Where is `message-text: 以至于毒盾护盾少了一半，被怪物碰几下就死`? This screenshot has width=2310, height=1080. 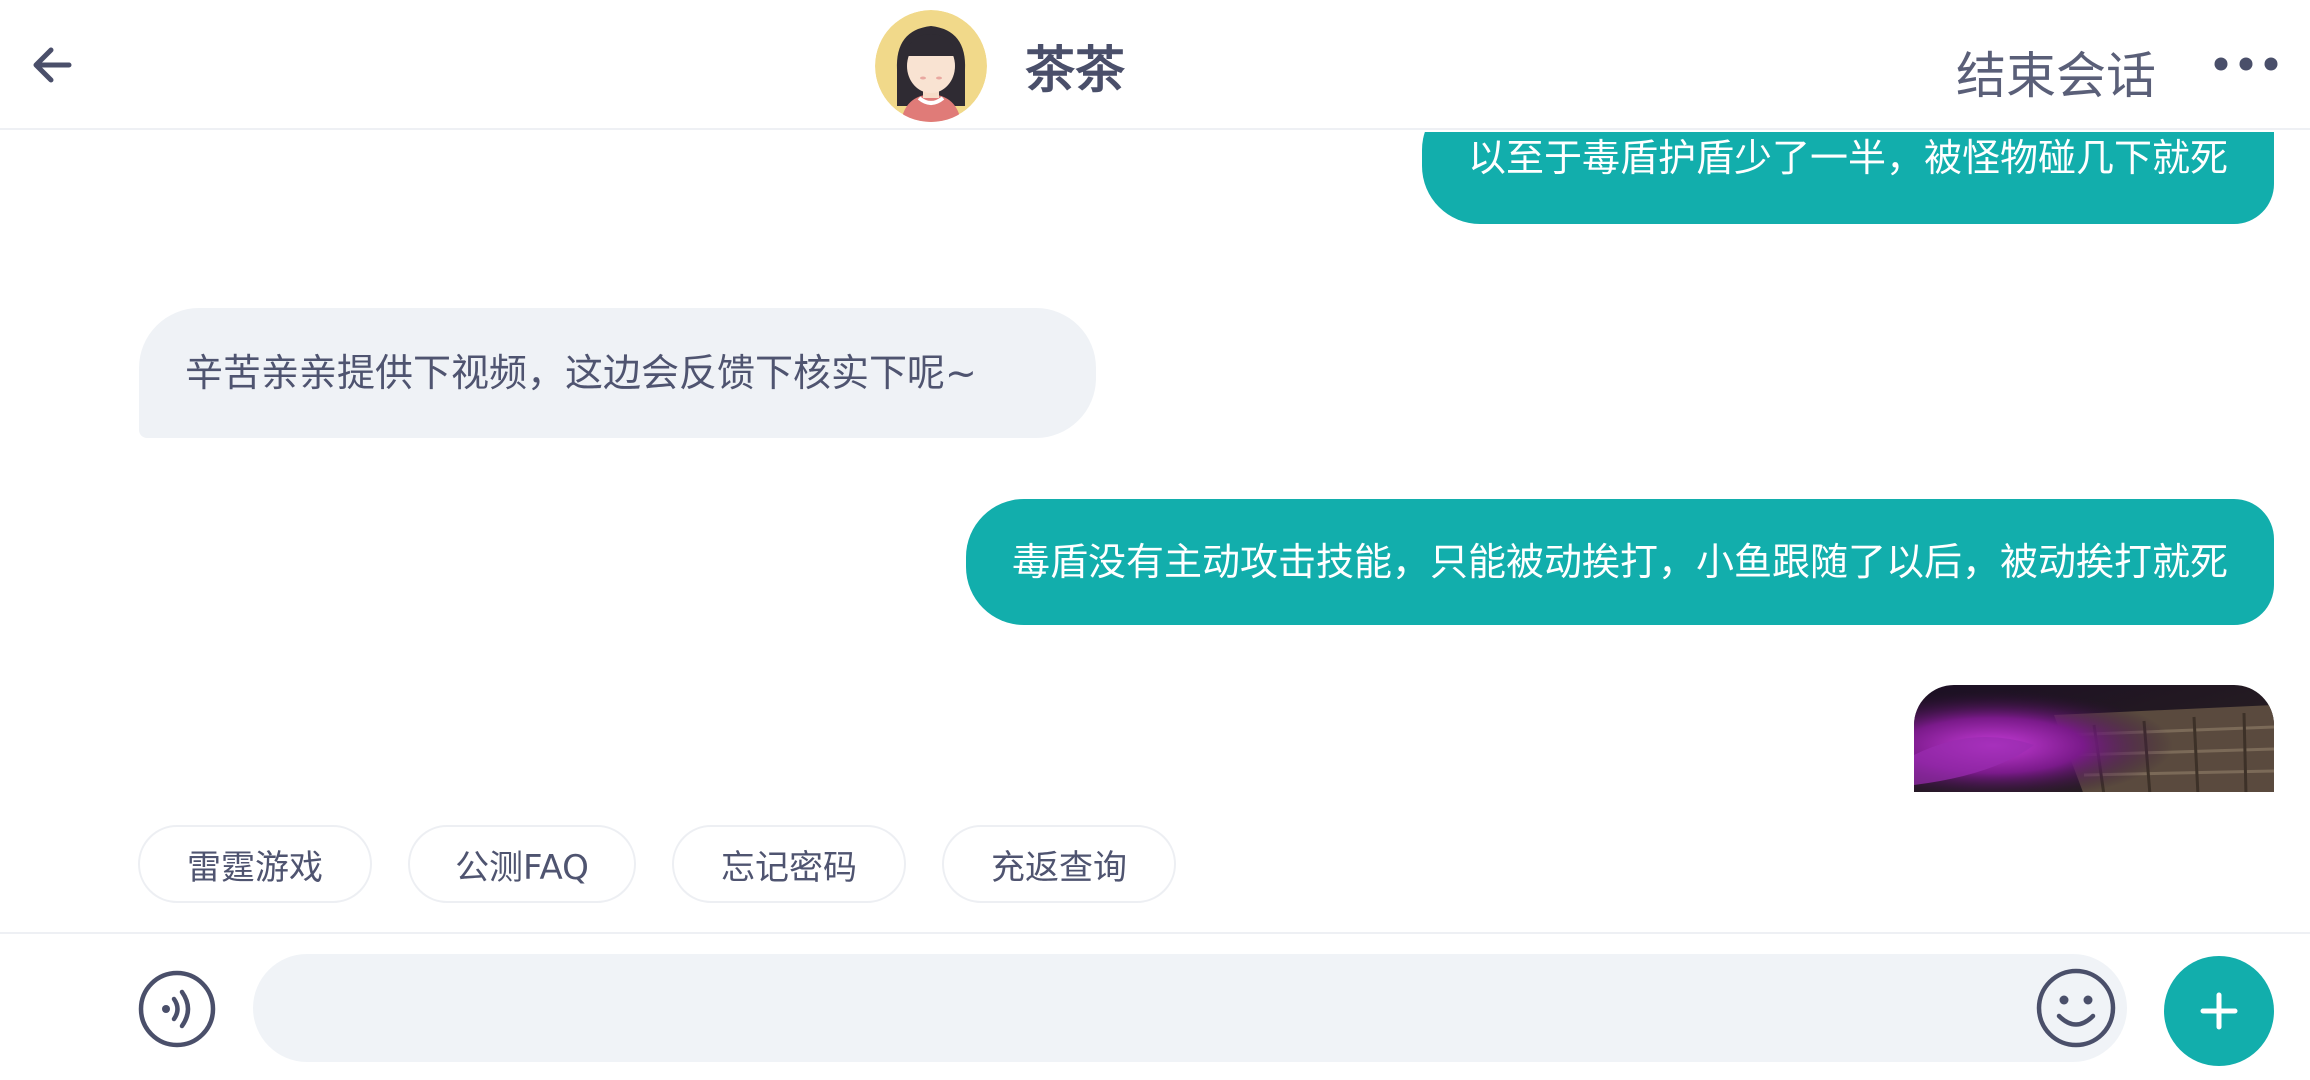
message-text: 以至于毒盾护盾少了一半，被怪物碰几下就死 is located at coordinates (1847, 158).